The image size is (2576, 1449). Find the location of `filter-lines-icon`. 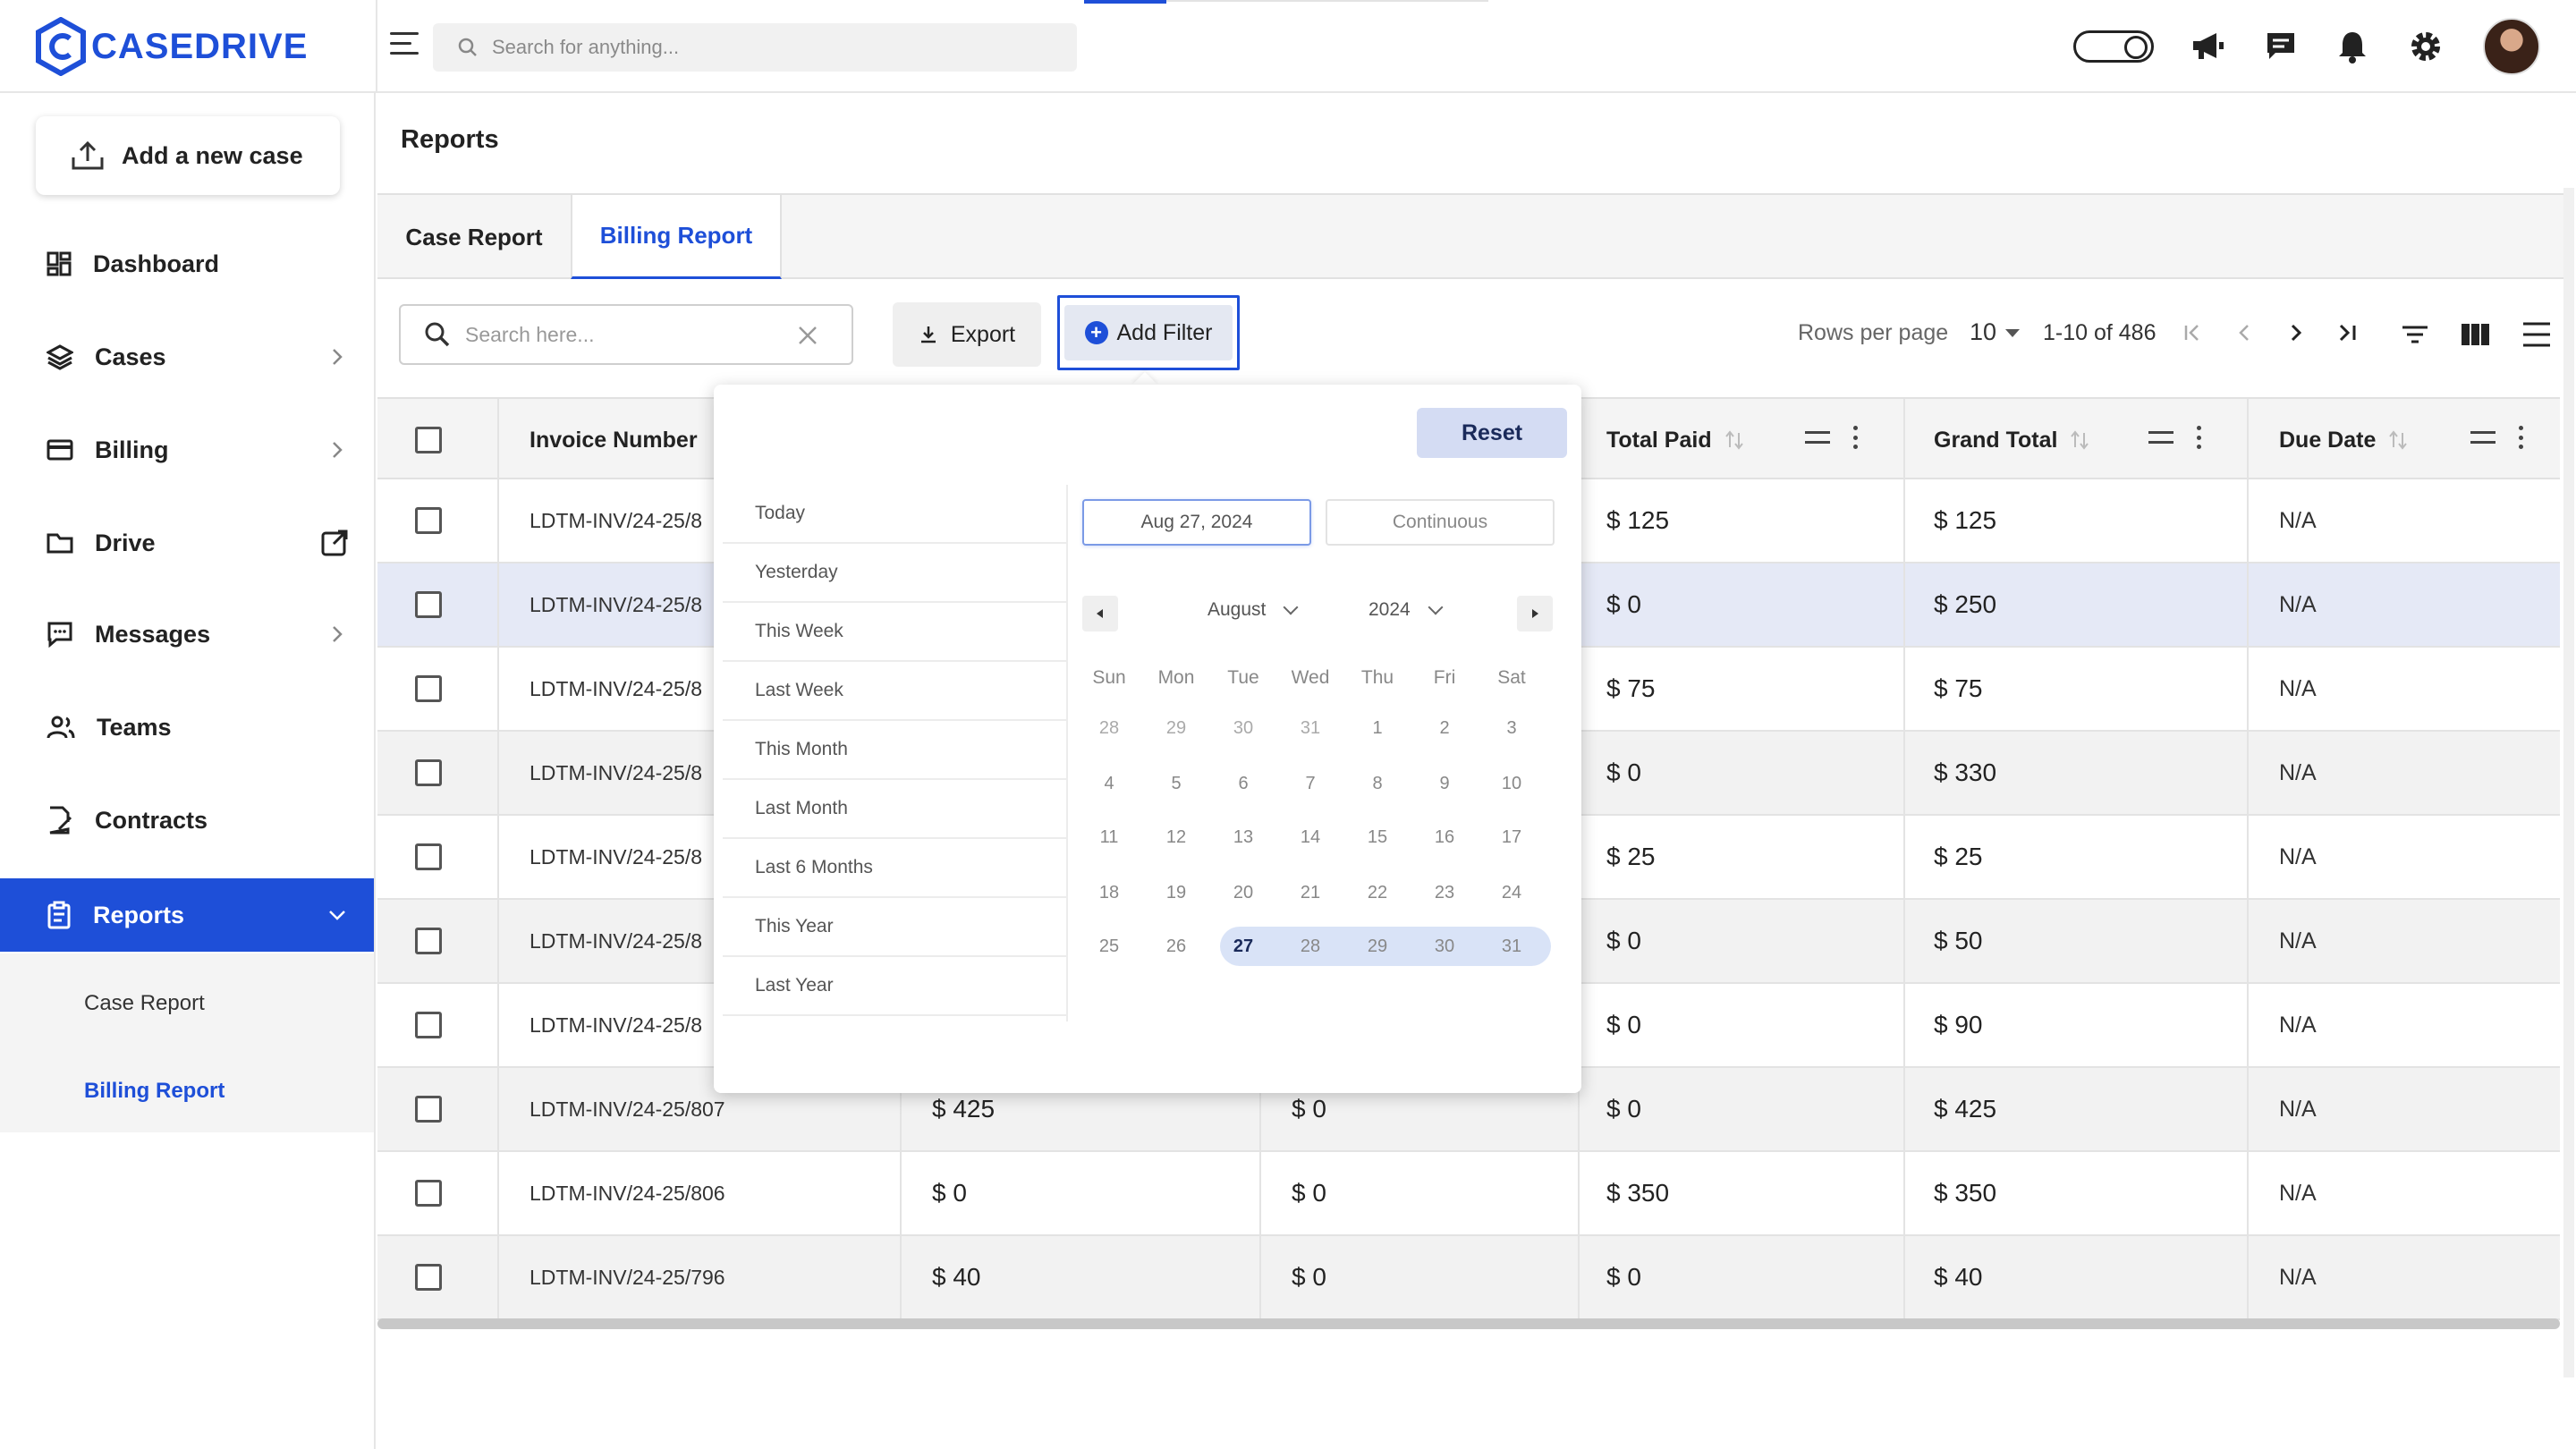

filter-lines-icon is located at coordinates (2415, 334).